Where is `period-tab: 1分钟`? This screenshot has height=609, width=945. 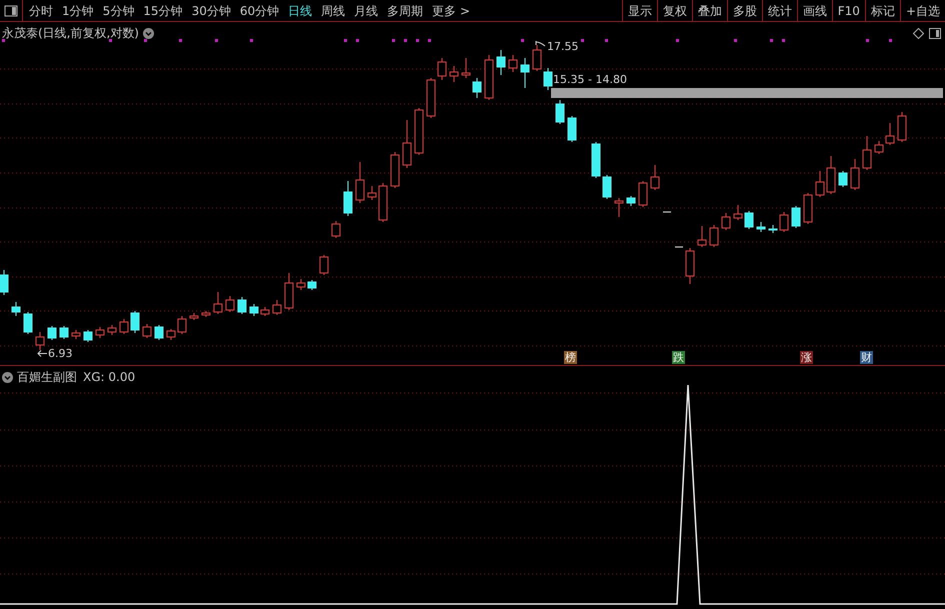 period-tab: 1分钟 is located at coordinates (78, 10).